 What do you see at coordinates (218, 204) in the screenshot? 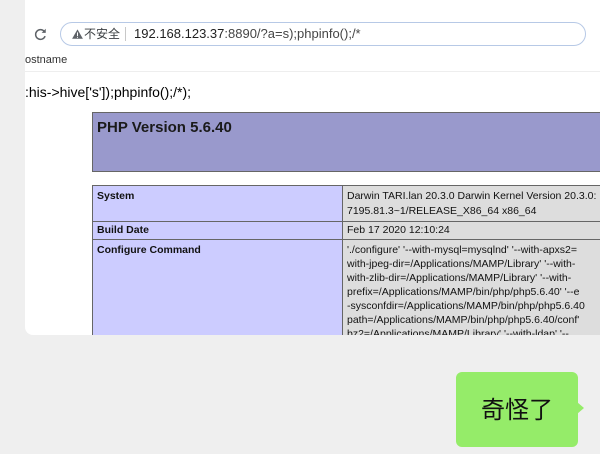
I see `row-label: System` at bounding box center [218, 204].